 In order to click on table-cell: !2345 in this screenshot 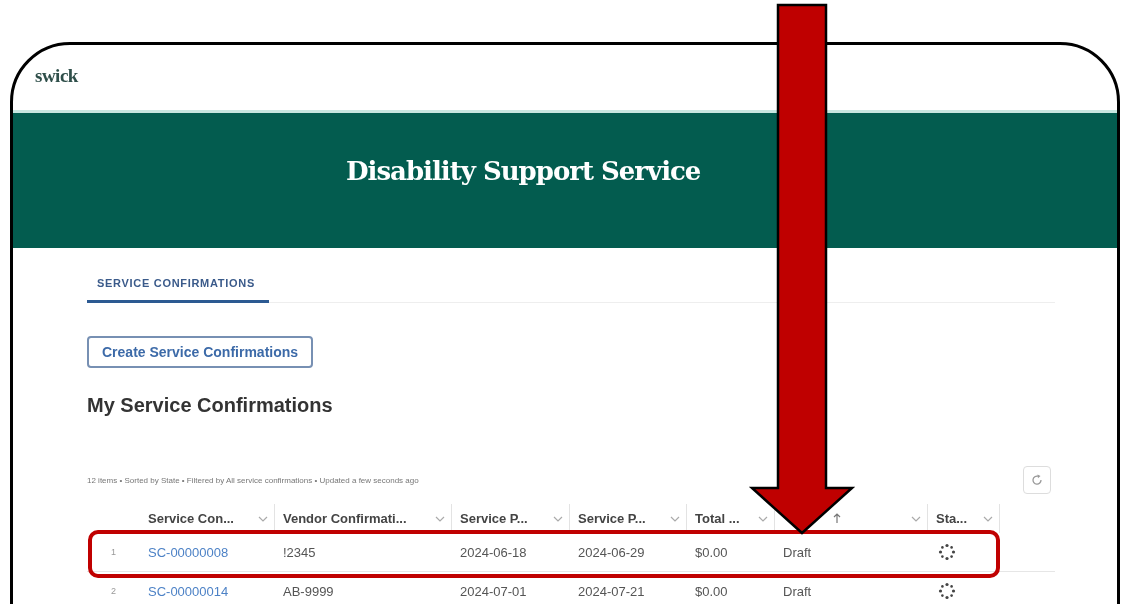, I will do `click(299, 552)`.